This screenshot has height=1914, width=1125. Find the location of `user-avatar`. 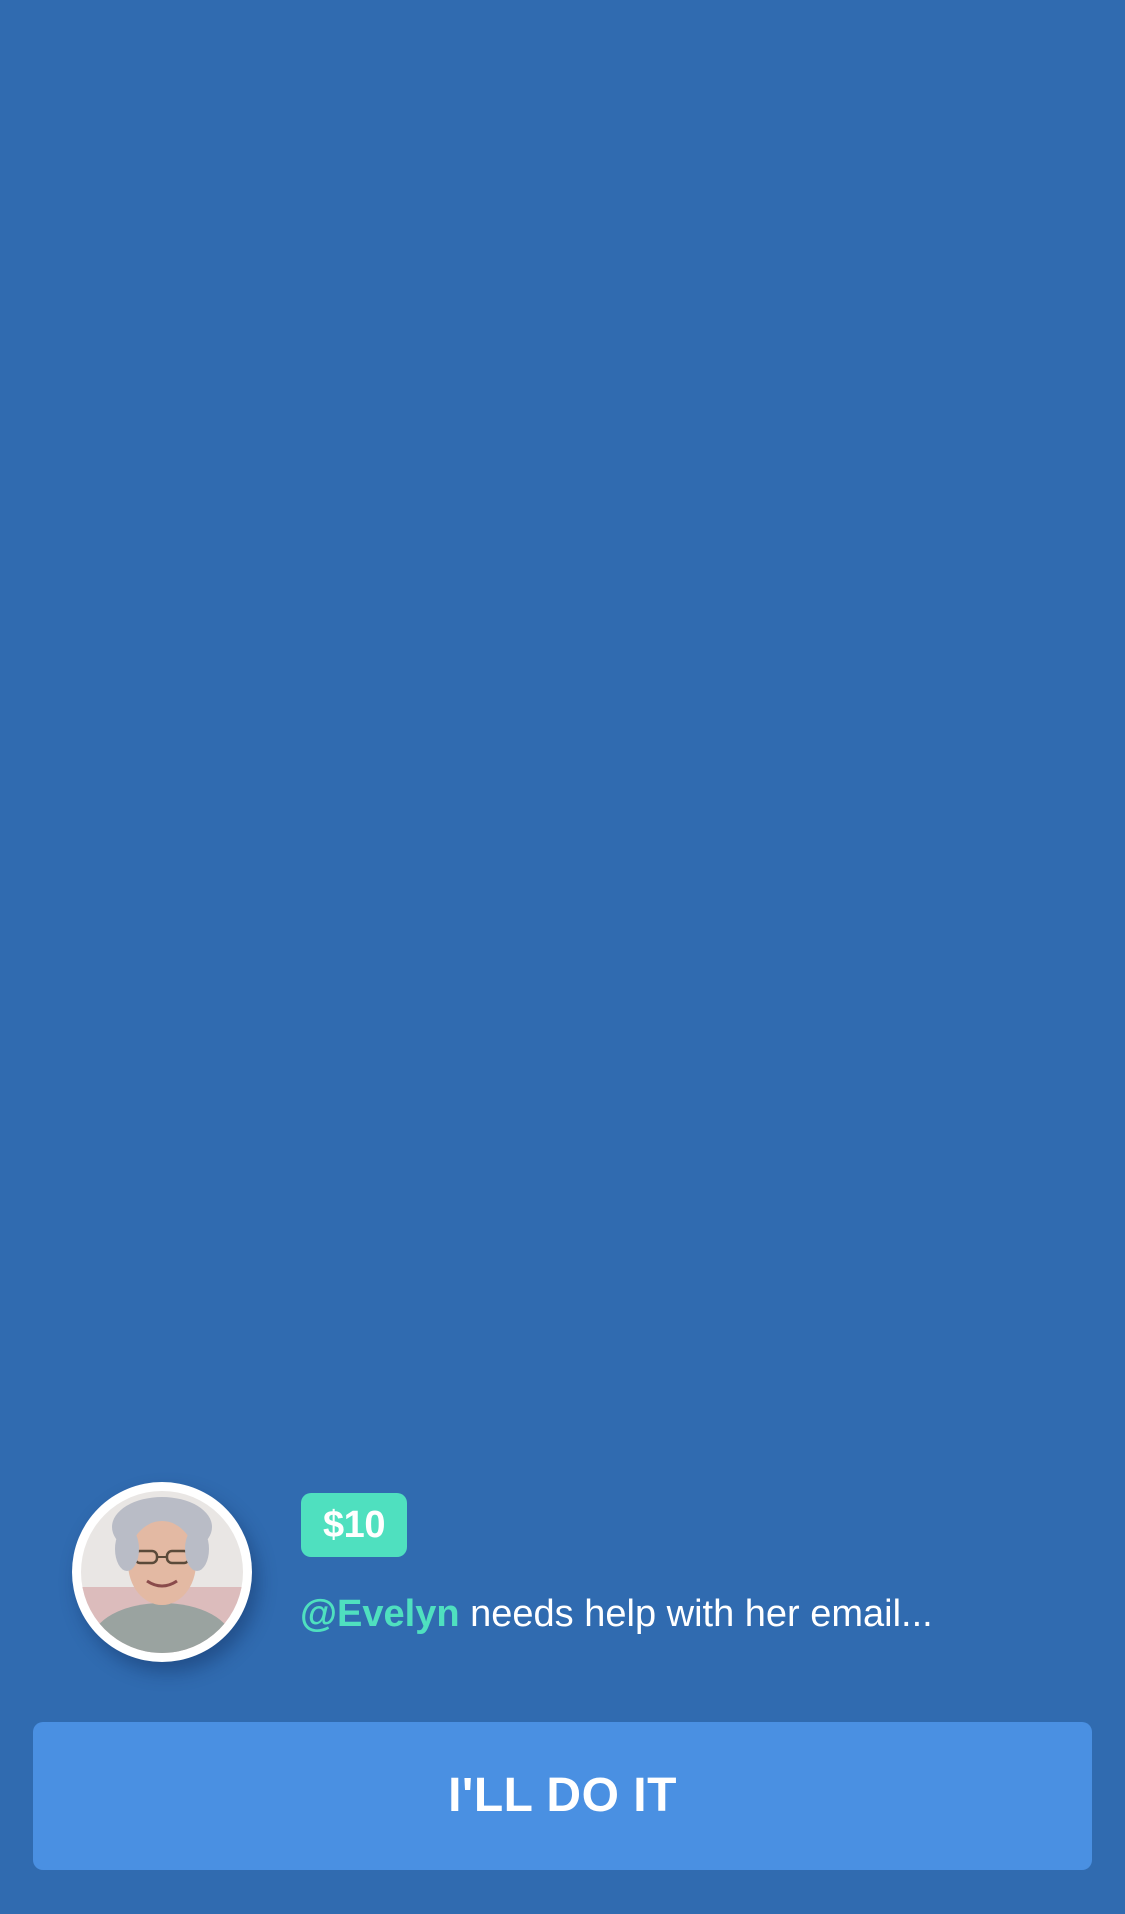

user-avatar is located at coordinates (162, 1572).